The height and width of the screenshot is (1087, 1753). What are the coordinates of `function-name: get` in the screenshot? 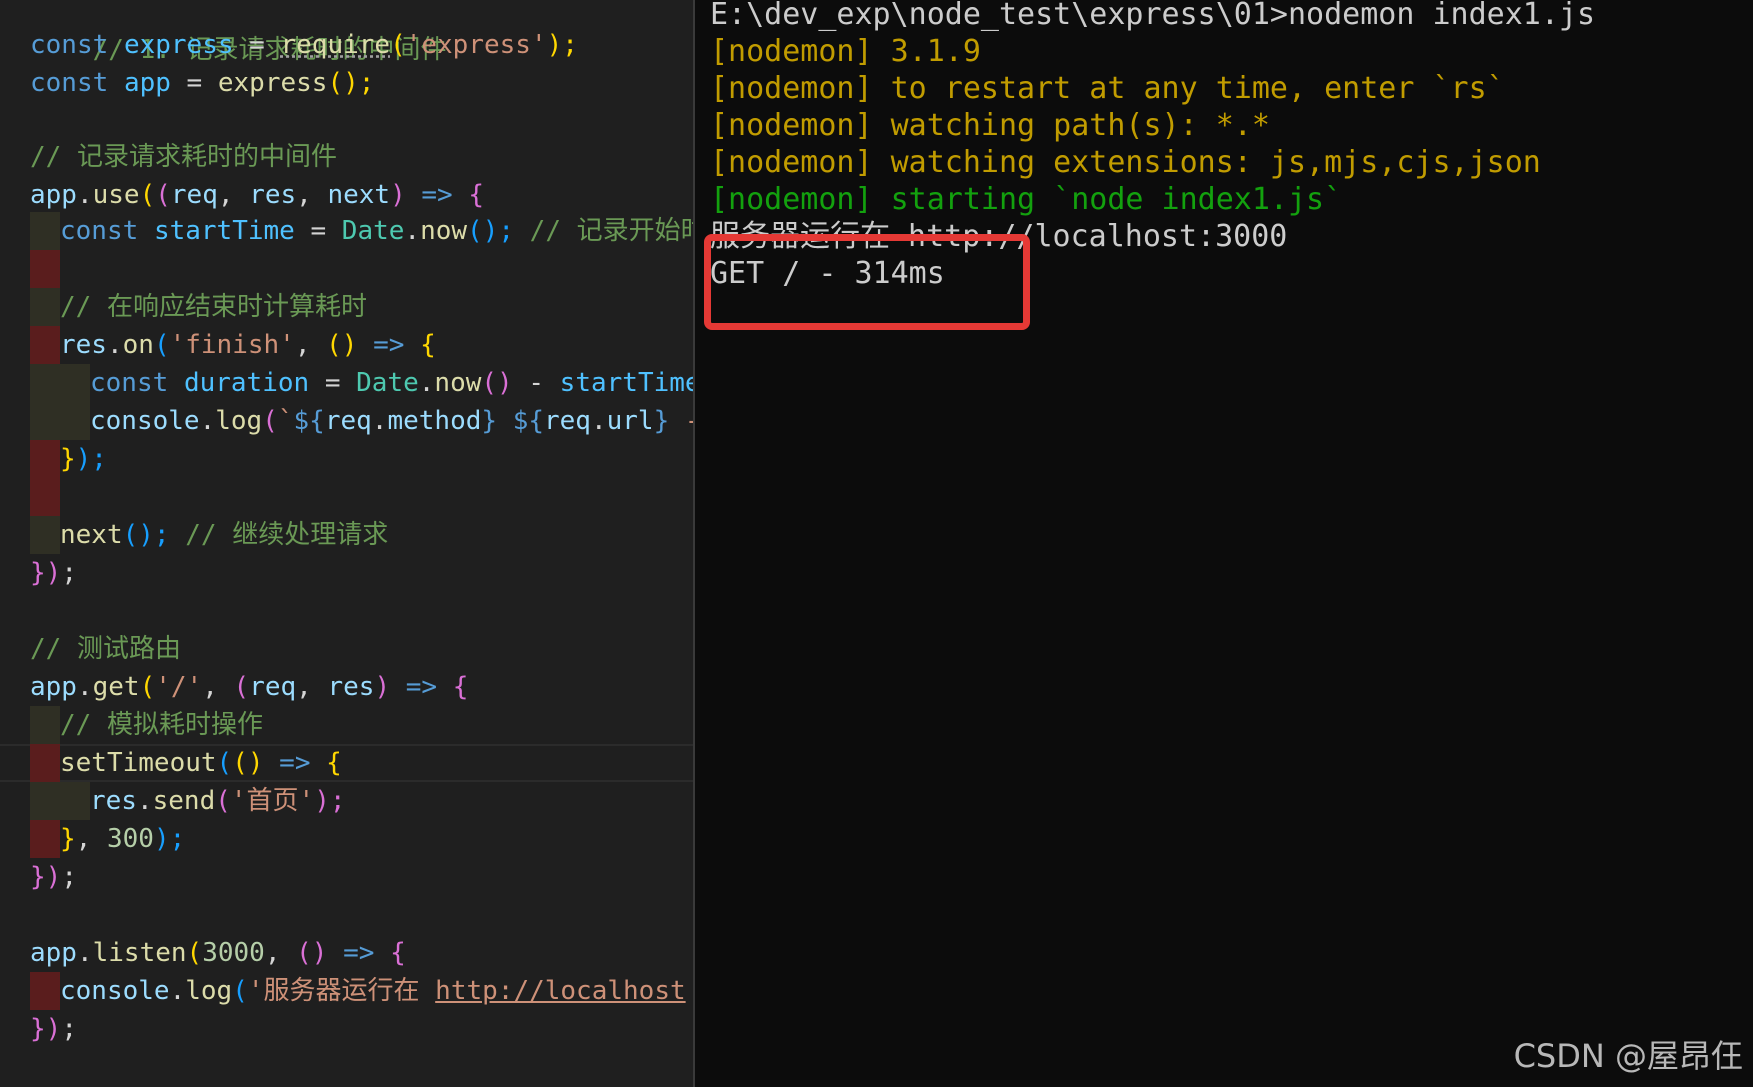 It's located at (116, 687).